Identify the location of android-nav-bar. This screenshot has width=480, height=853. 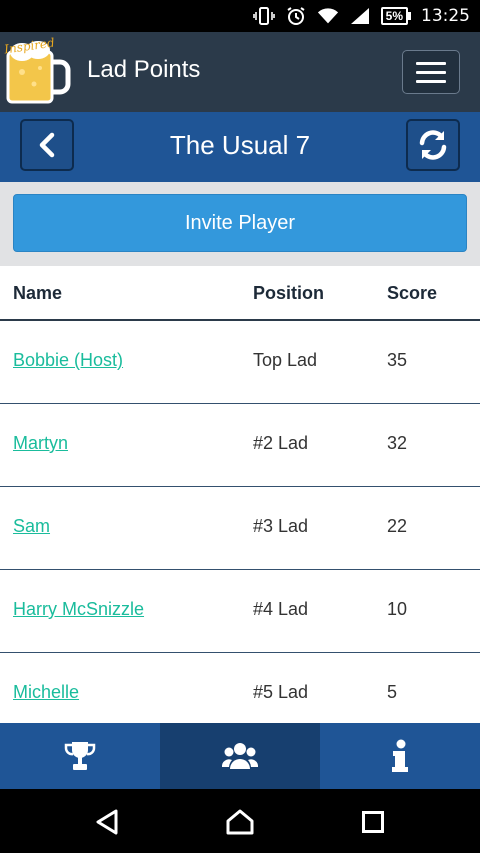
(240, 821).